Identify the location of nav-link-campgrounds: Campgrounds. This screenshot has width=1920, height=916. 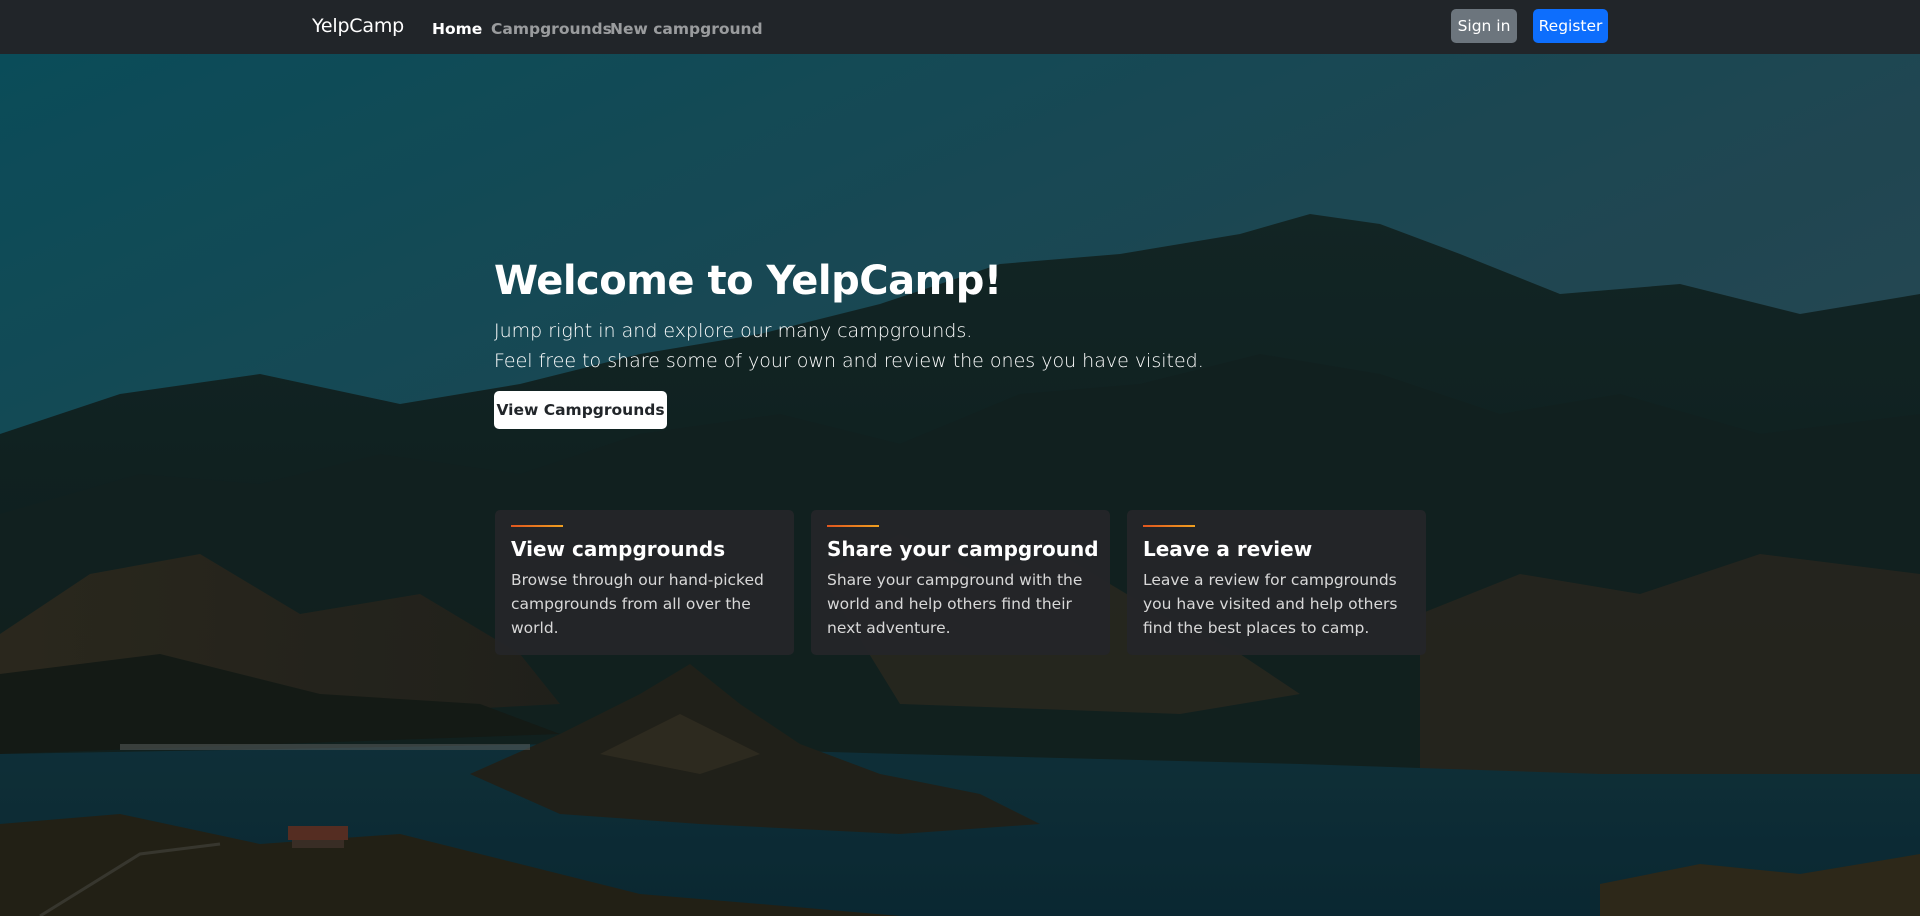
(551, 29).